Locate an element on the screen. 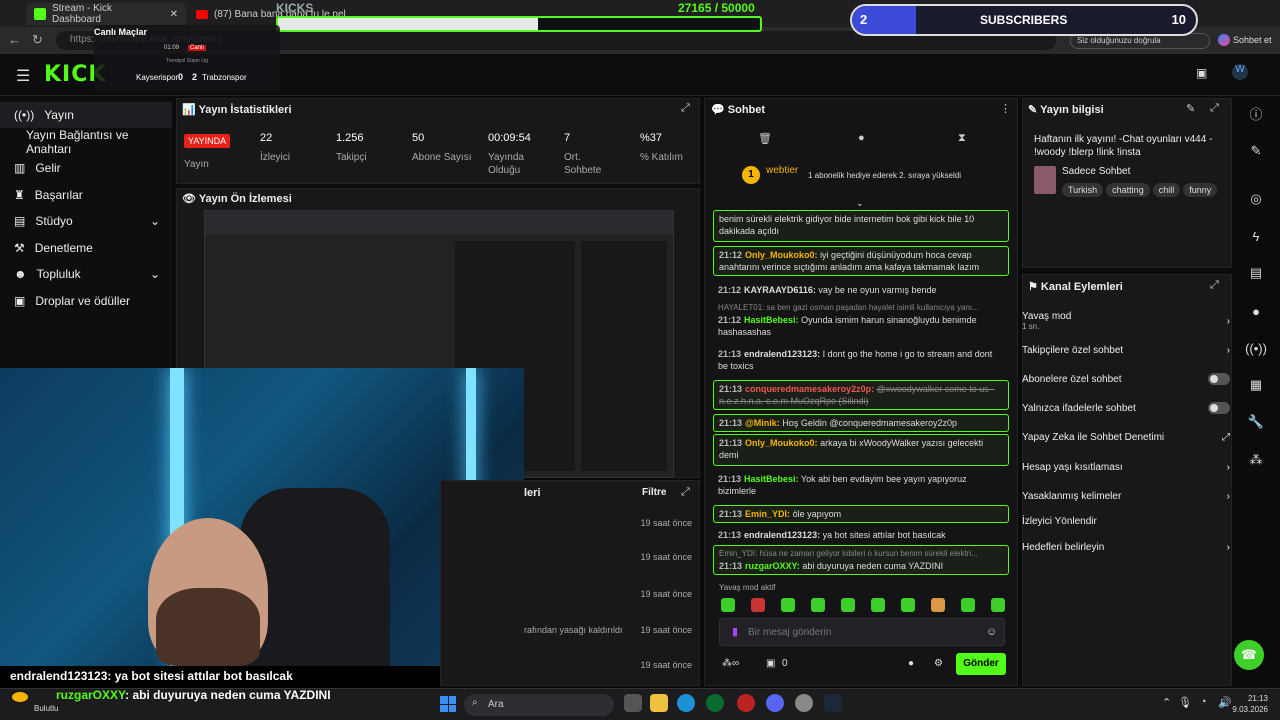  chrome-icon is located at coordinates (804, 703).